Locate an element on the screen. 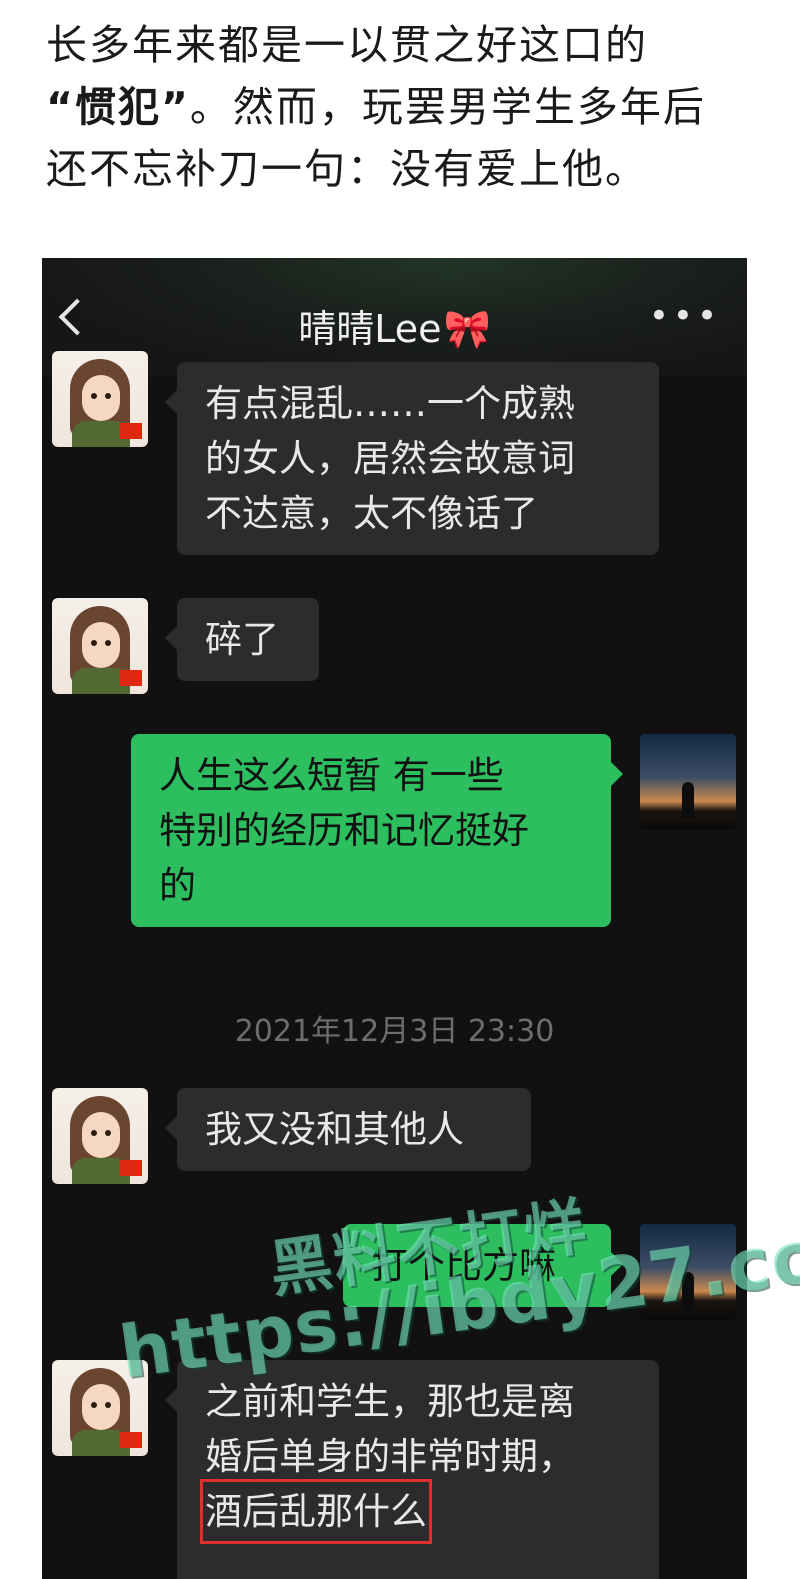  message-bubble-received: 碎了 is located at coordinates (242, 639).